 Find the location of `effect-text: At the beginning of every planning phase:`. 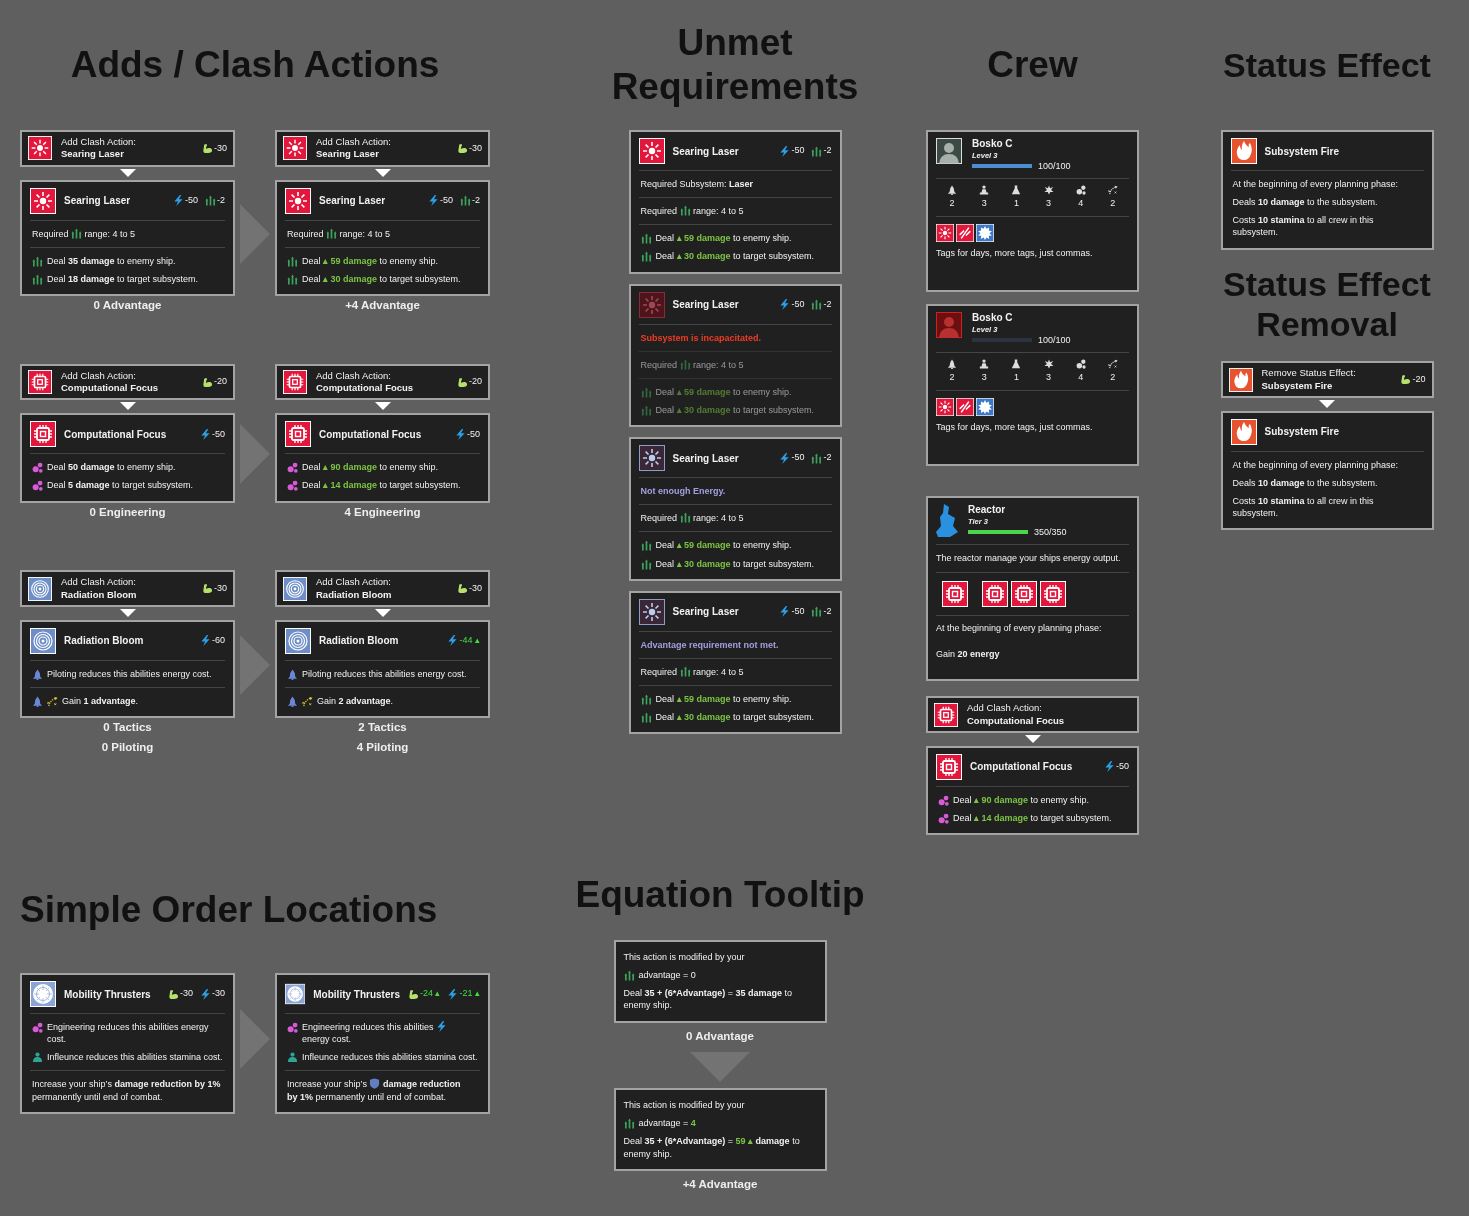

effect-text: At the beginning of every planning phase: is located at coordinates (1316, 464).